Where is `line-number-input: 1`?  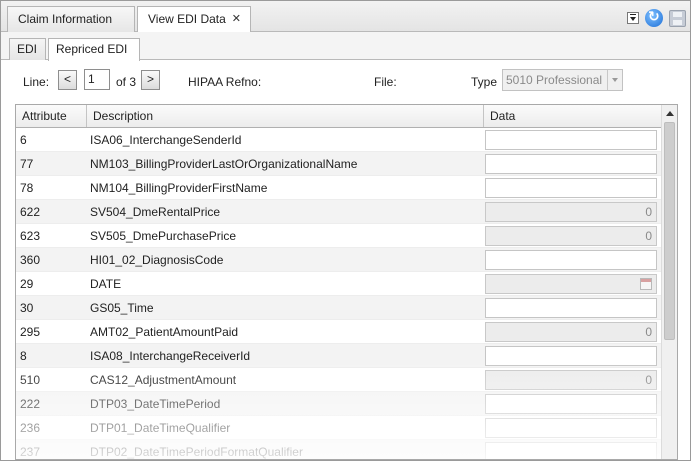
line-number-input: 1 is located at coordinates (97, 79).